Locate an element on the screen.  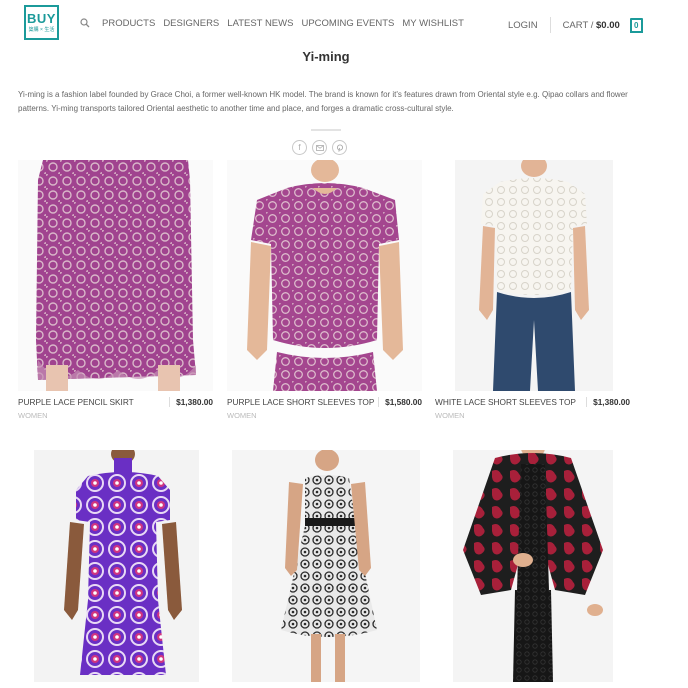
nav-products: PRODUCTS is located at coordinates (128, 23).